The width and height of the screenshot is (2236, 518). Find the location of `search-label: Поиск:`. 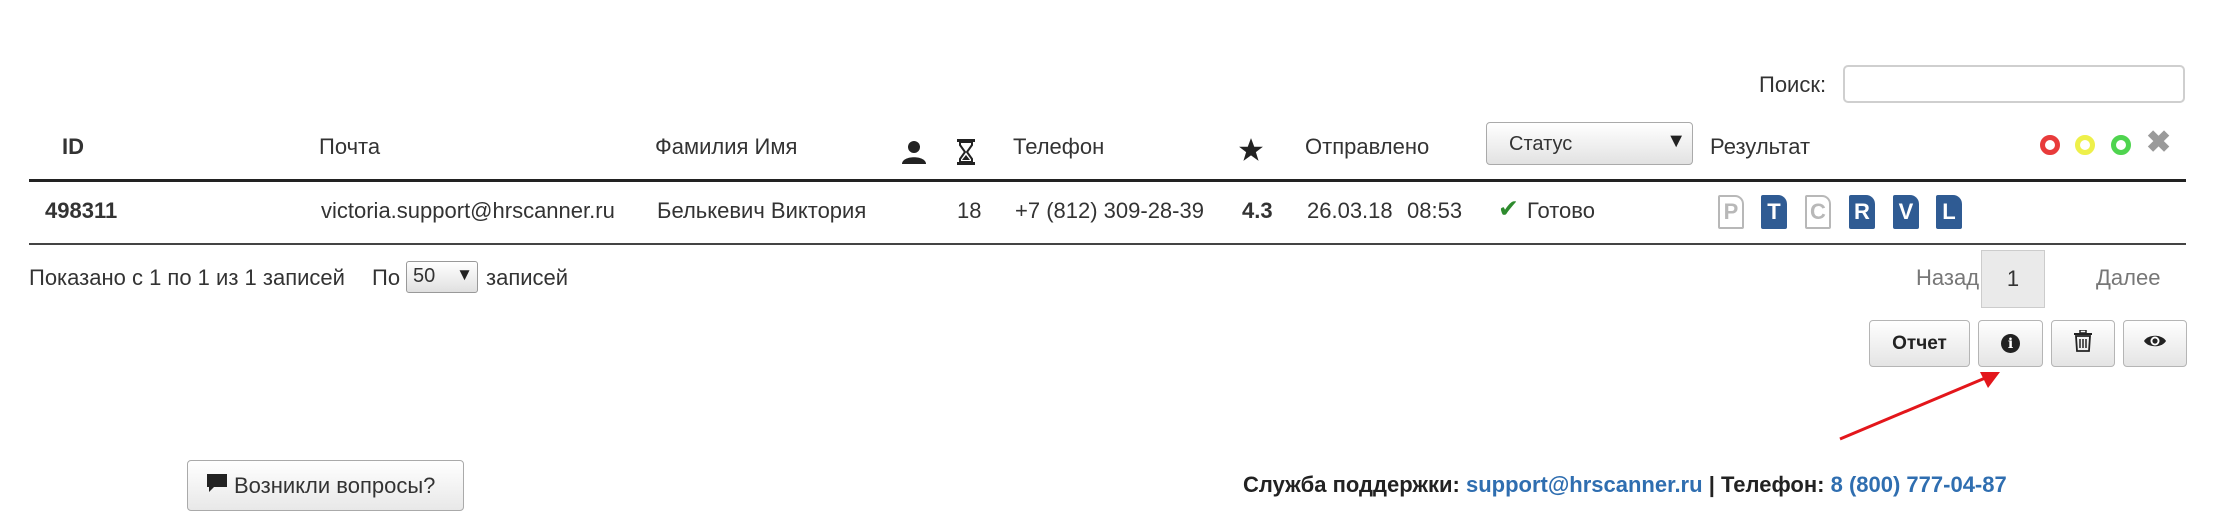

search-label: Поиск: is located at coordinates (1793, 84).